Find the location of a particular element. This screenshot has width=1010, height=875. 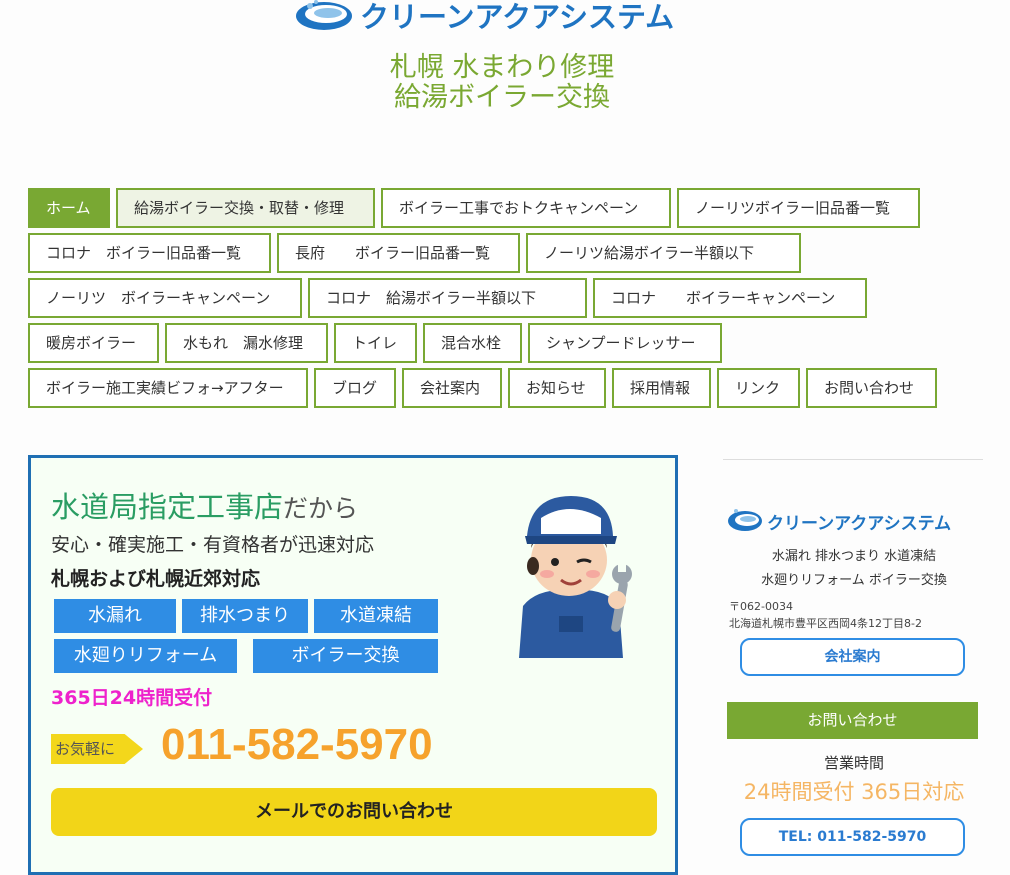

nav-item-mixing-faucet: 混合水栓 is located at coordinates (472, 343).